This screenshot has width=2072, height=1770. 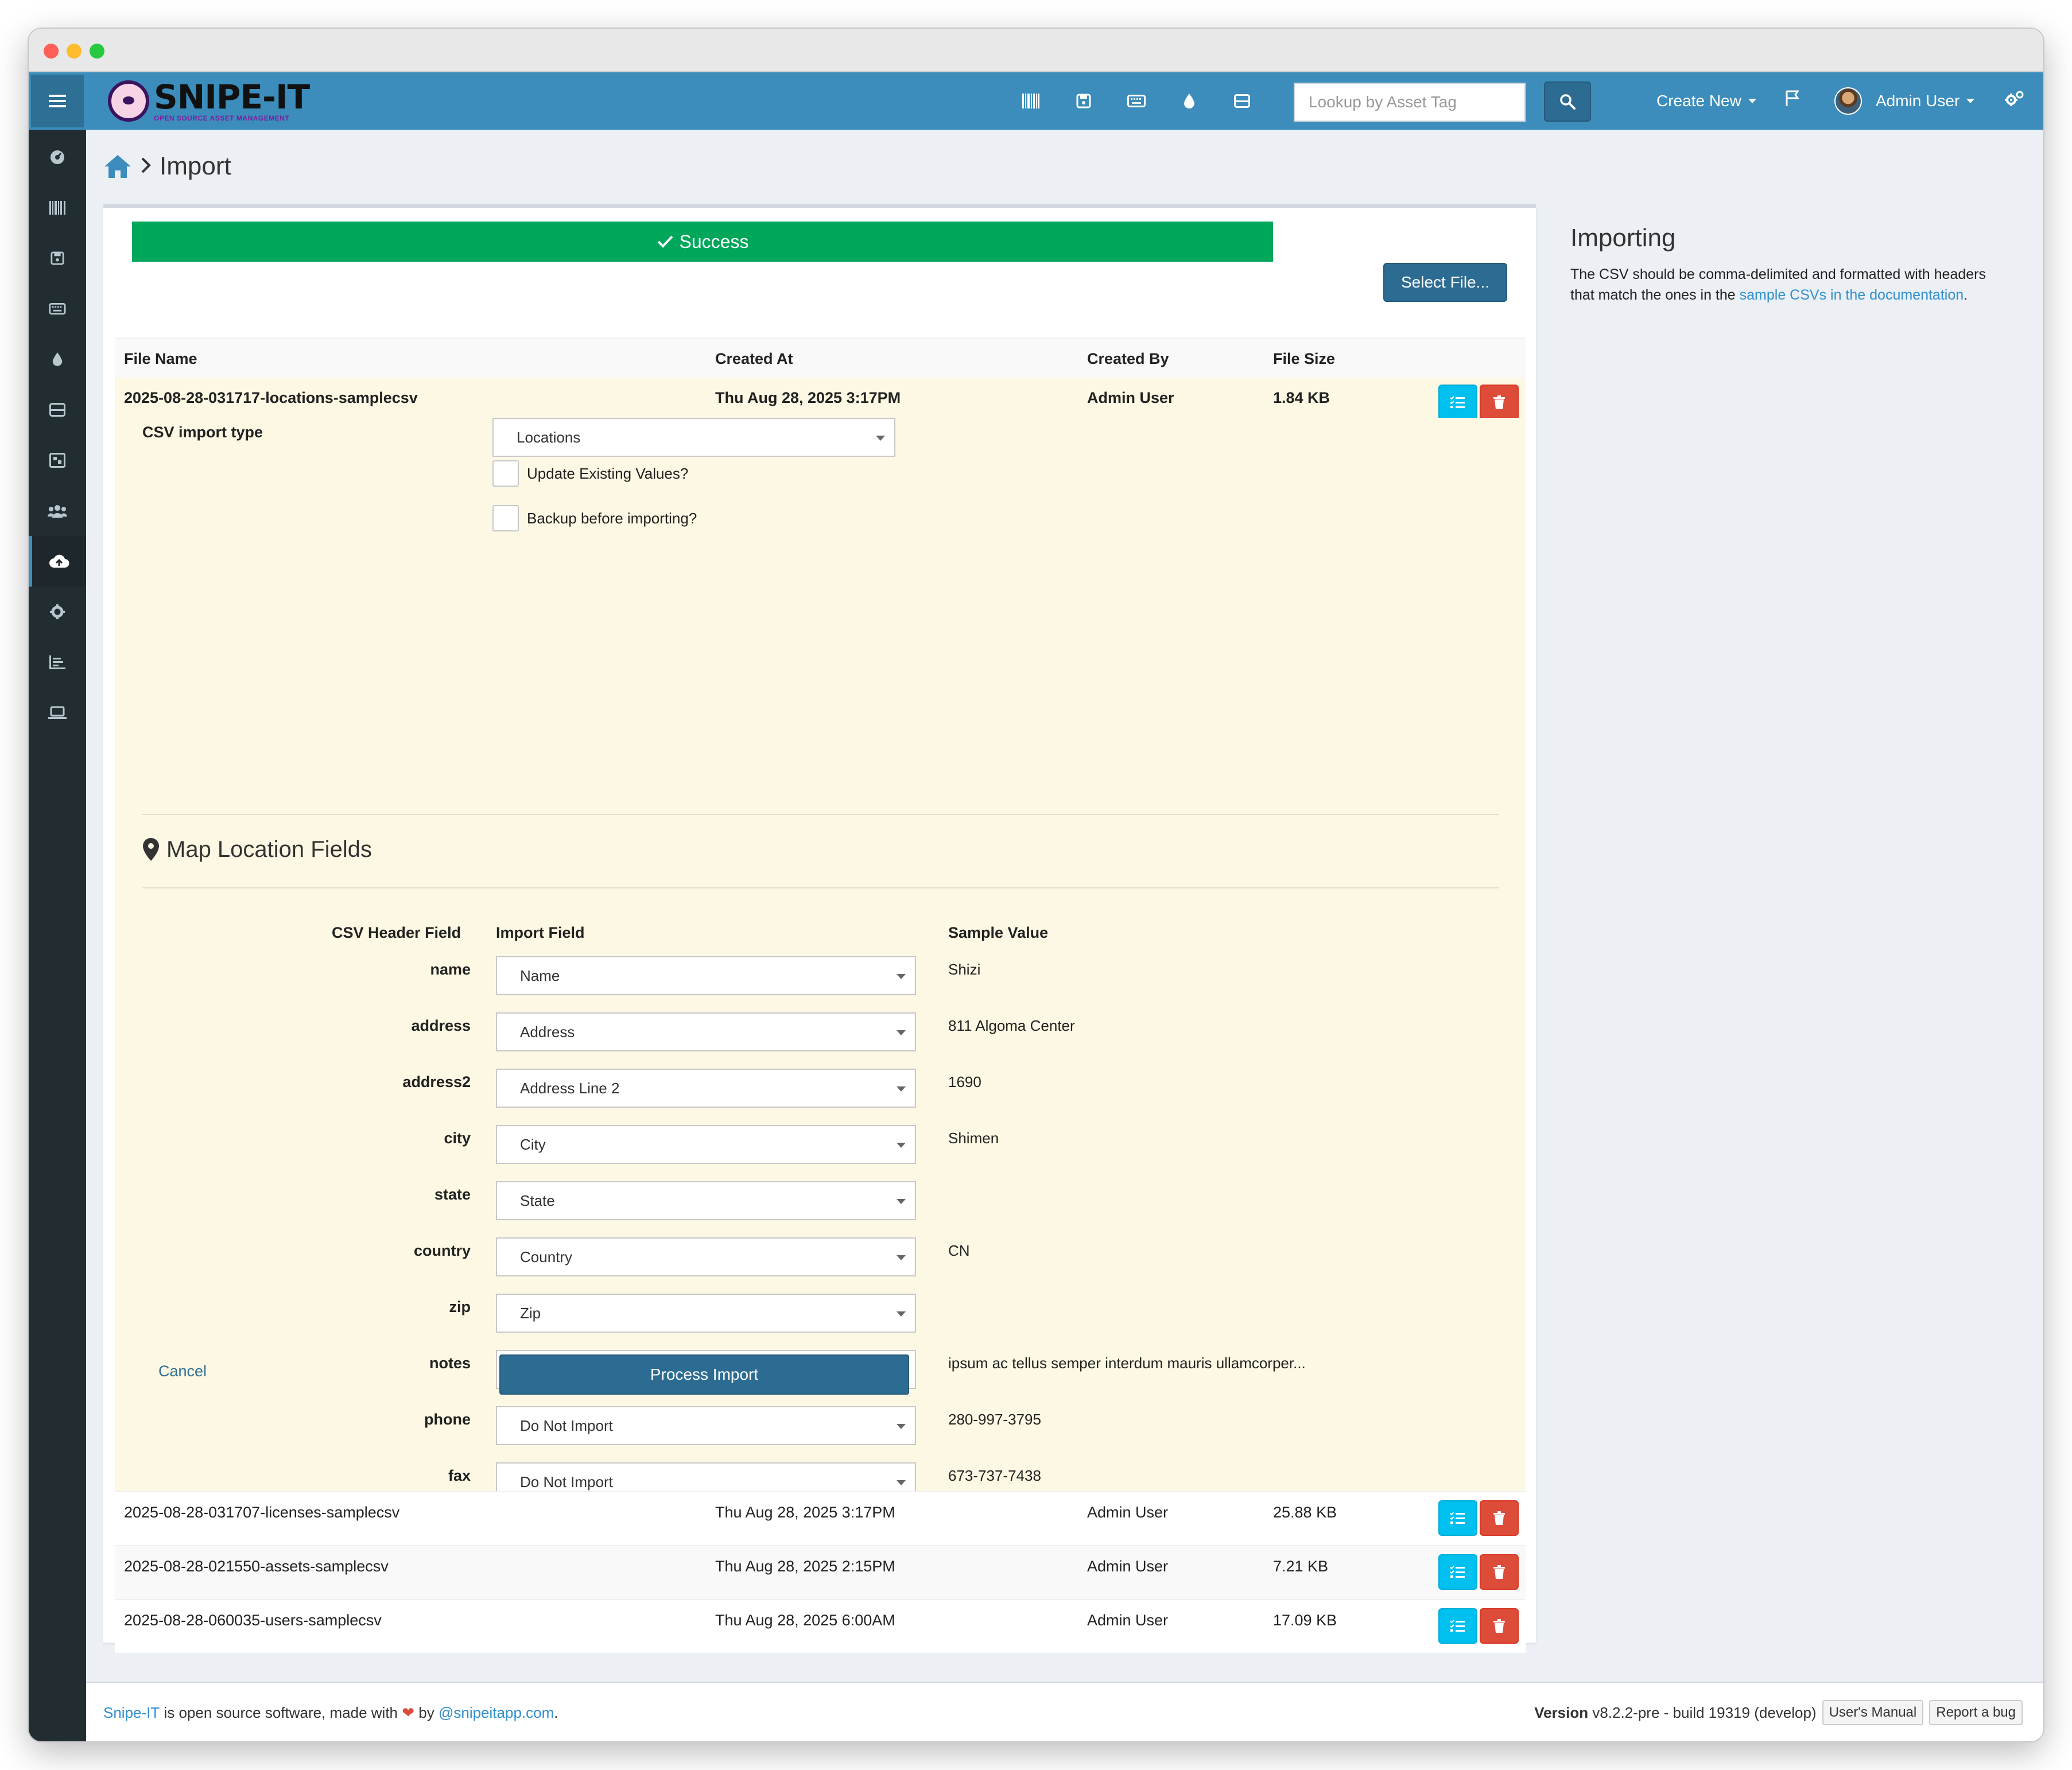 I want to click on settings-icon, so click(x=57, y=611).